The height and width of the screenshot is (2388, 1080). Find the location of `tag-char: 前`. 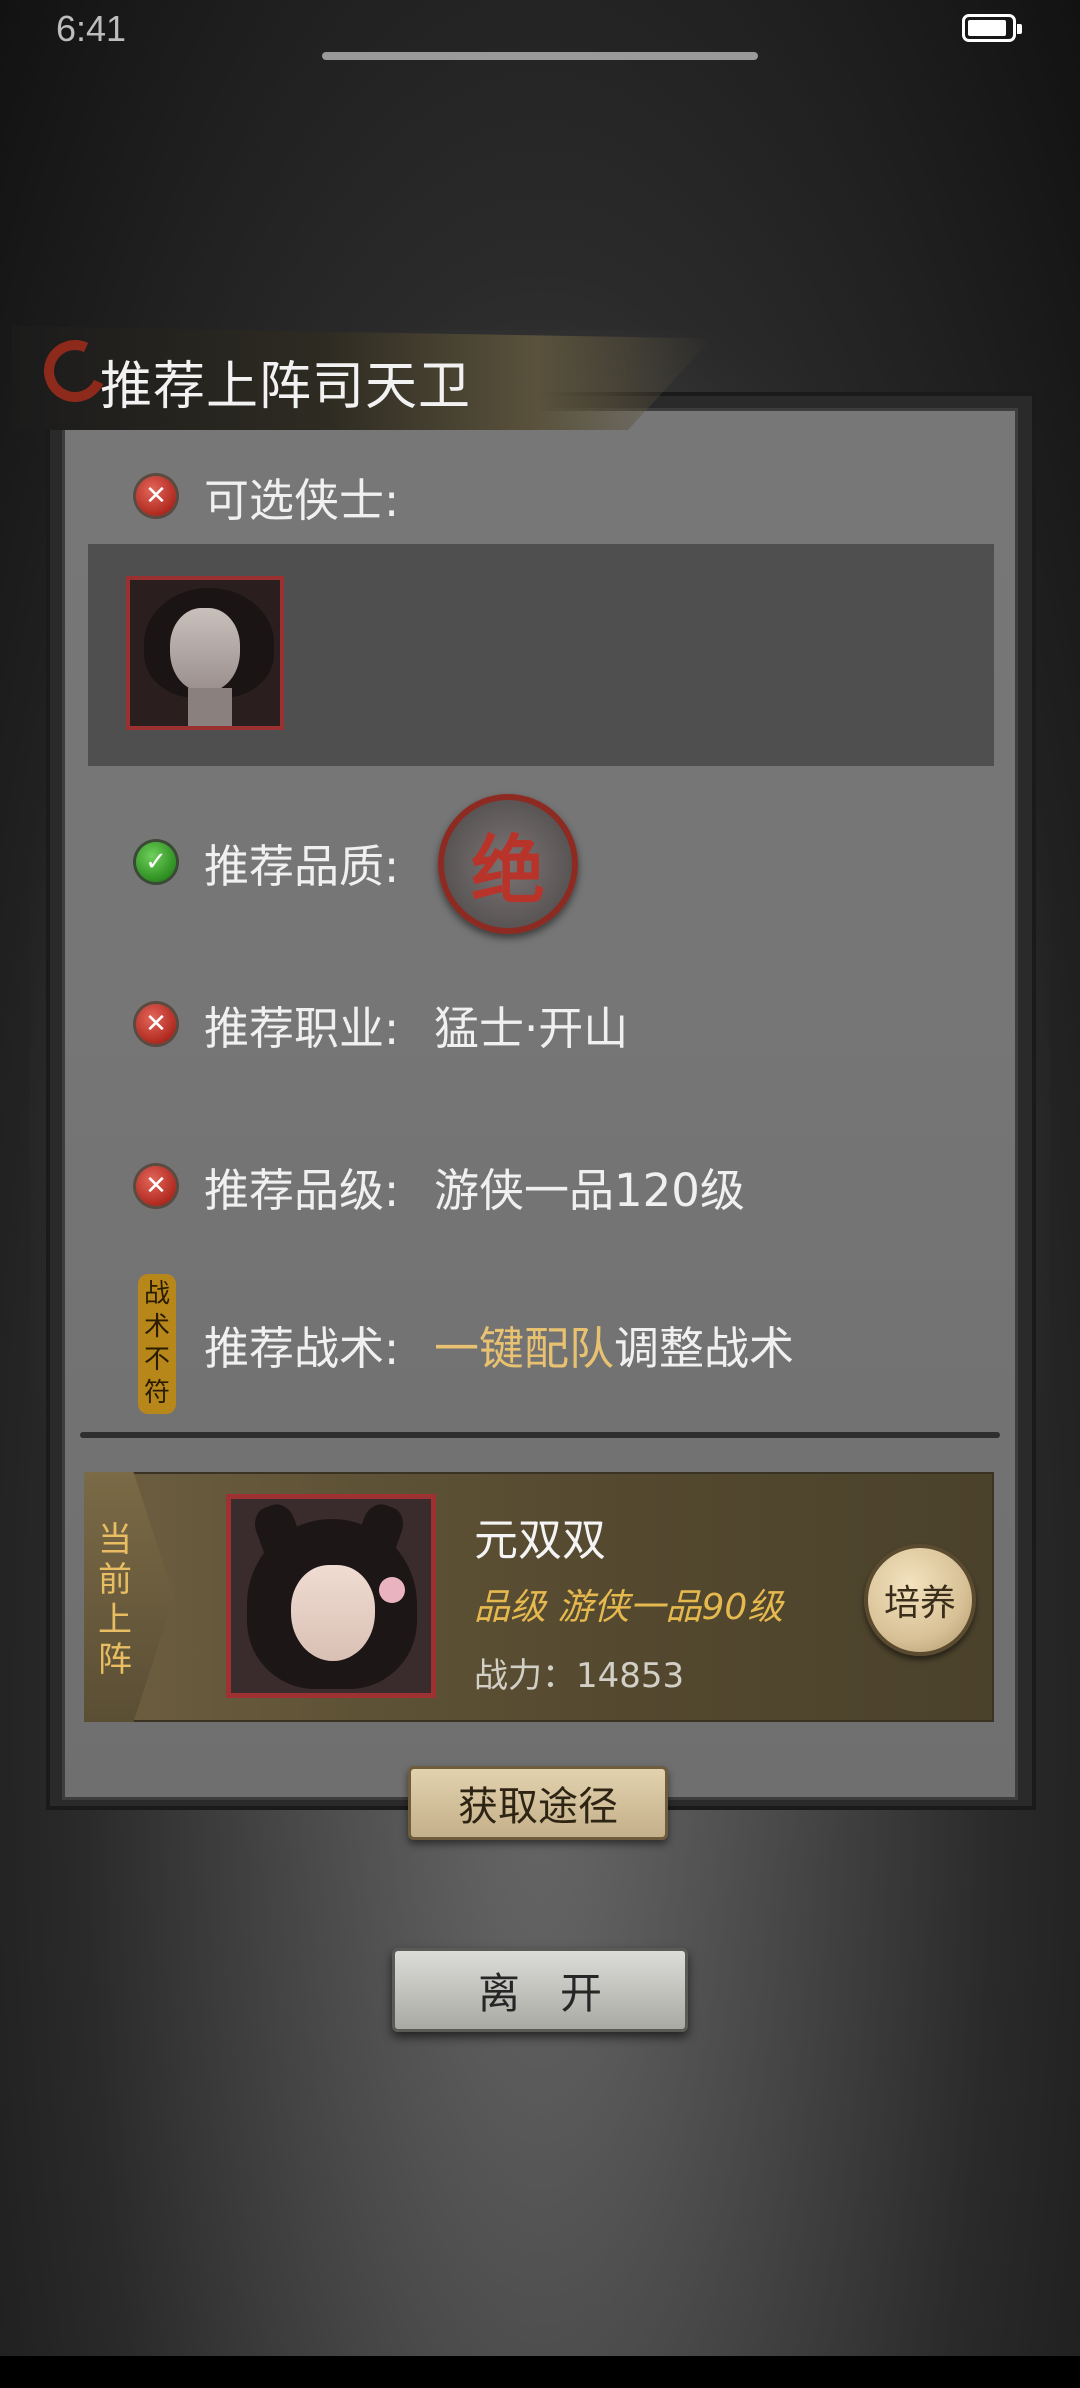

tag-char: 前 is located at coordinates (115, 1580).